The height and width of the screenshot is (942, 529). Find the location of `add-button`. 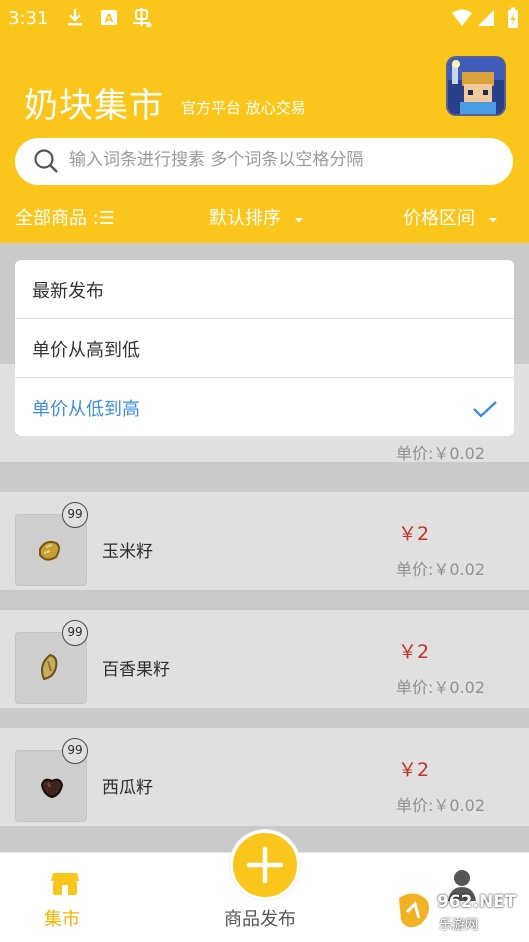

add-button is located at coordinates (265, 865).